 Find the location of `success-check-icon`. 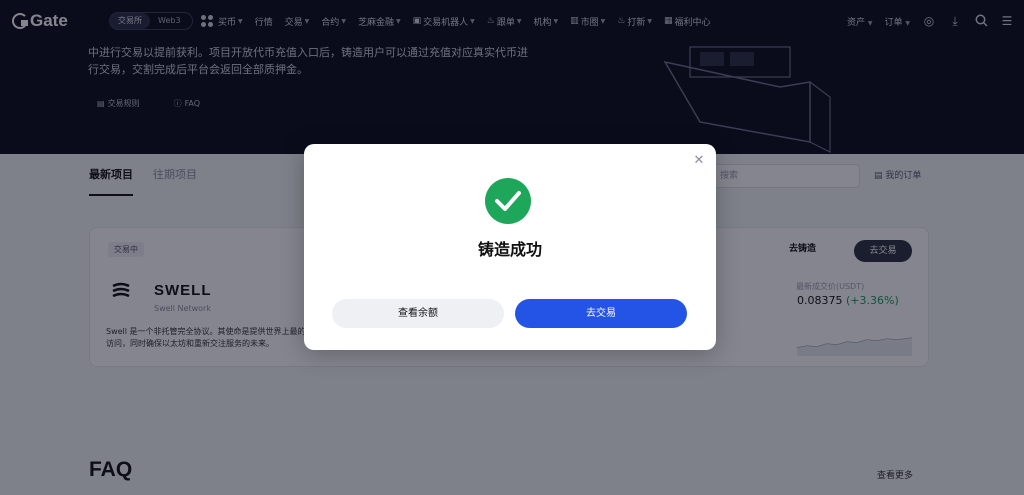

success-check-icon is located at coordinates (508, 201).